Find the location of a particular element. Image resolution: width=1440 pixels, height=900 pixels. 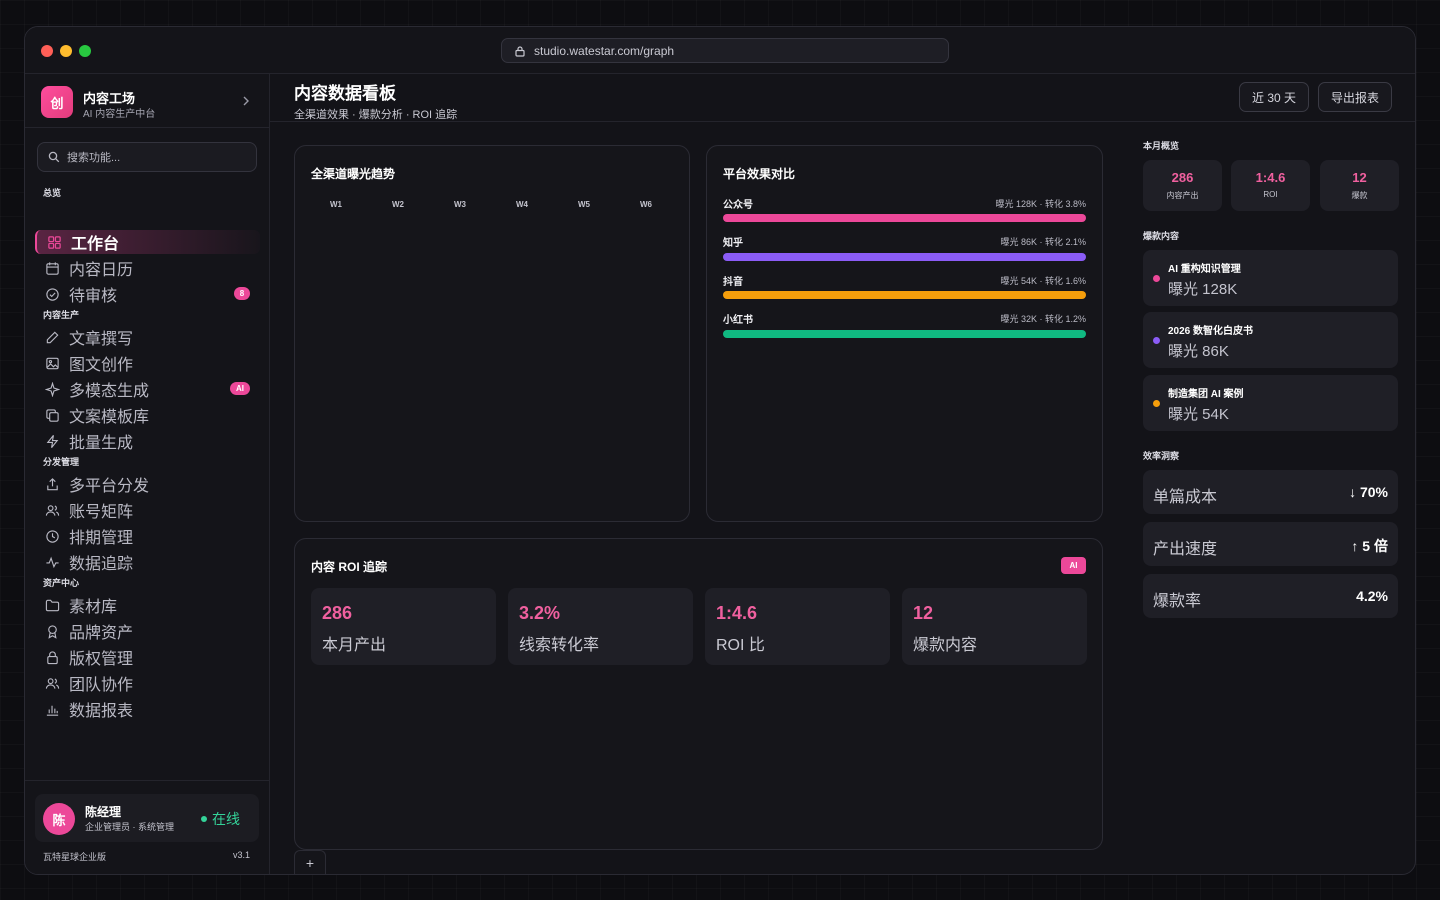

stat-value: 286 is located at coordinates (1182, 177).